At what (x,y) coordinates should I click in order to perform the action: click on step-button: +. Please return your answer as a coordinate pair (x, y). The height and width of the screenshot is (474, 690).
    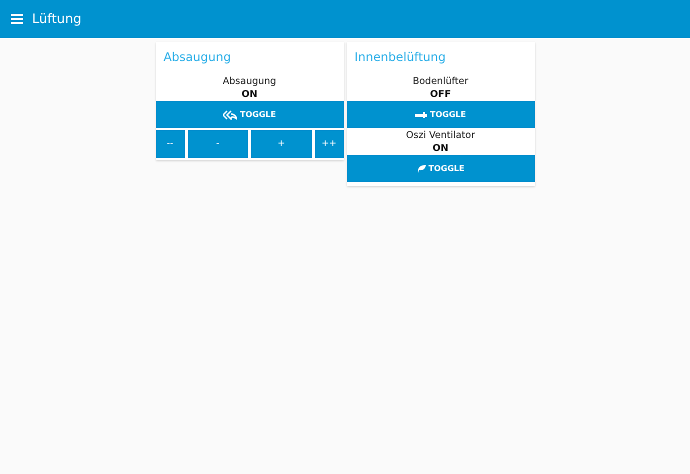
    Looking at the image, I should click on (281, 144).